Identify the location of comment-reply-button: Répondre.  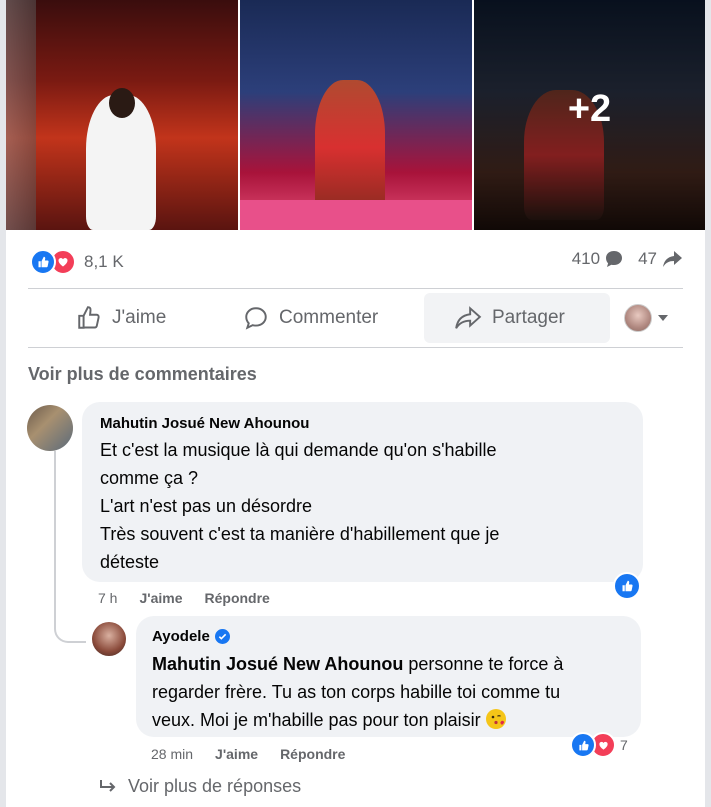
(237, 598).